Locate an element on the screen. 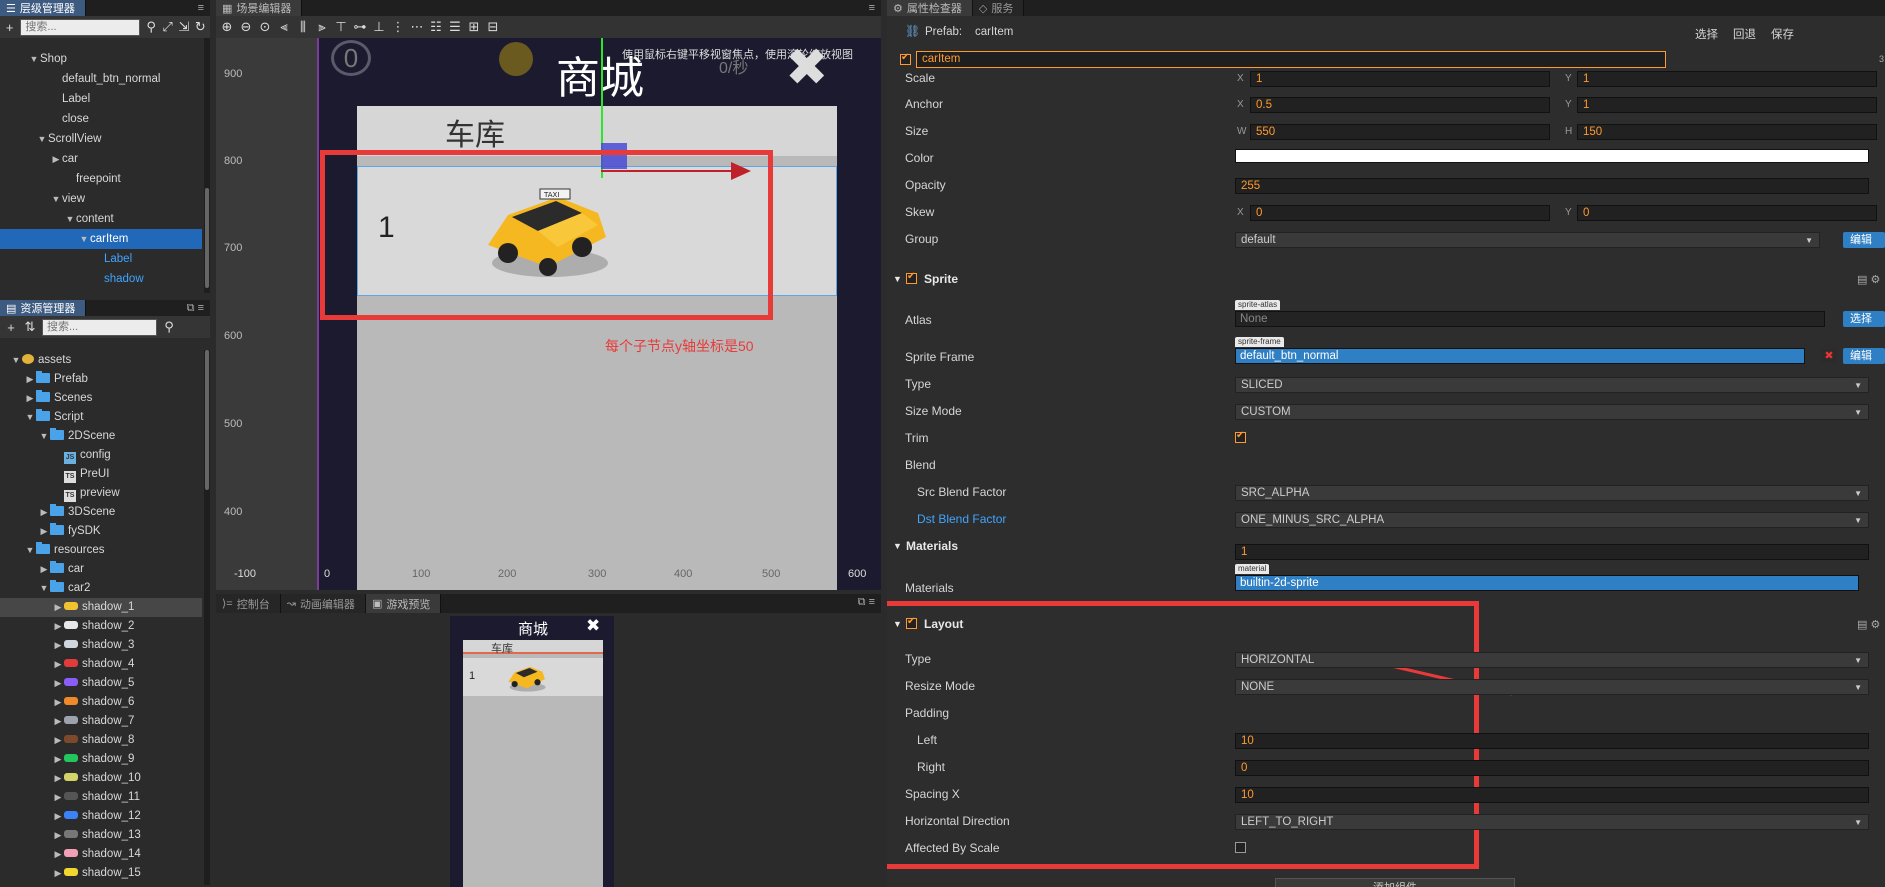 This screenshot has height=887, width=1885. asset-item: ▼ resources is located at coordinates (101, 550).